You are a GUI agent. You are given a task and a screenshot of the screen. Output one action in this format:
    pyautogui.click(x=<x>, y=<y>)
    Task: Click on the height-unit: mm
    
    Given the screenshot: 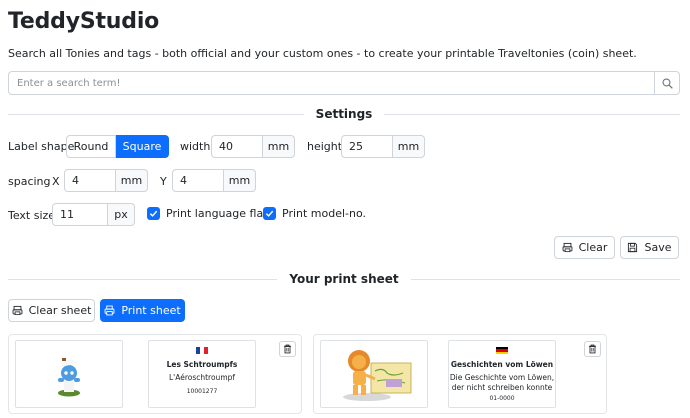 What is the action you would take?
    pyautogui.click(x=409, y=146)
    